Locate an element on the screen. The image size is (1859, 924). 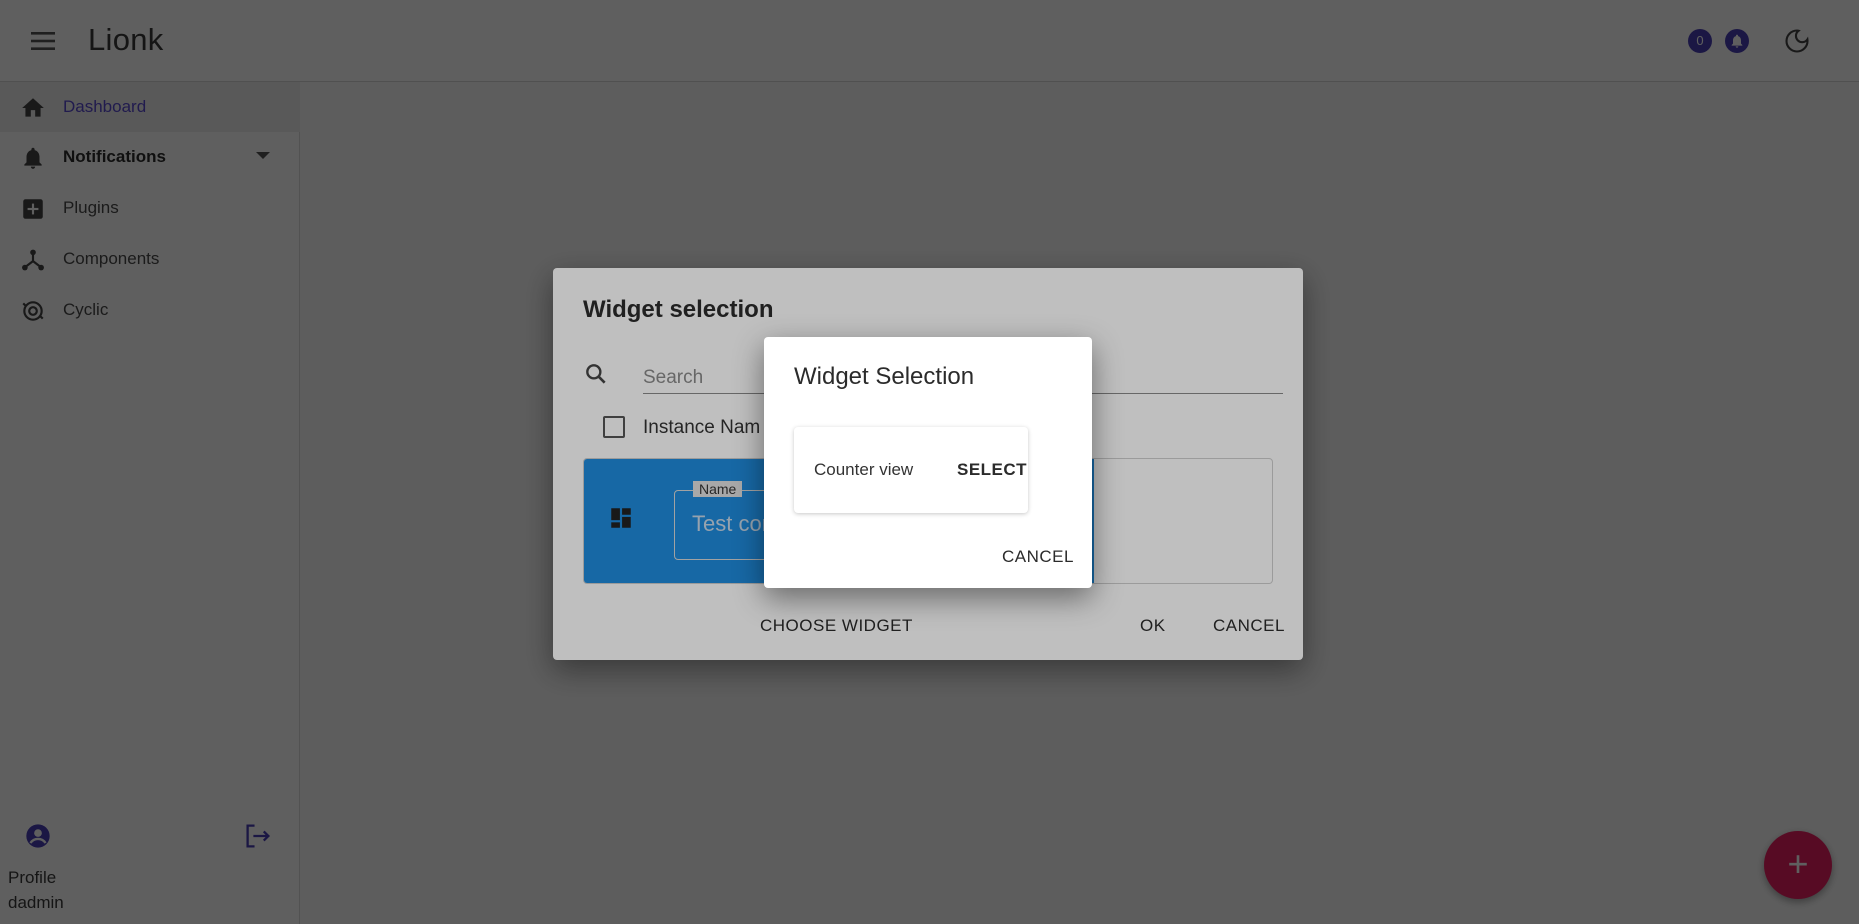
widget-list-item: Counter view SELECT is located at coordinates (911, 470).